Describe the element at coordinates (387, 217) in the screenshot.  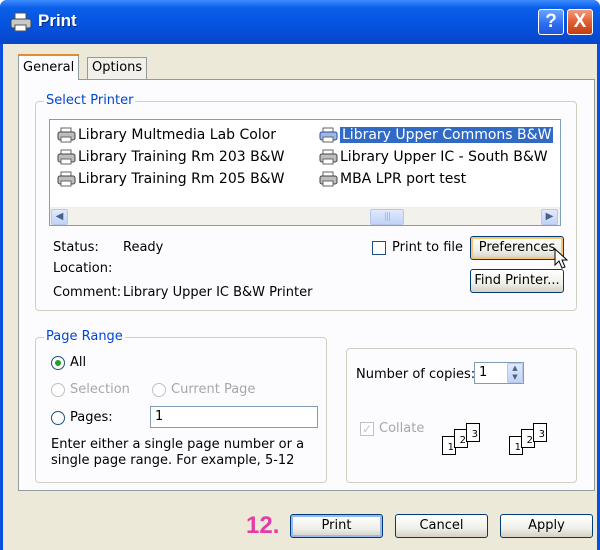
I see `scroll-thumb: |||` at that location.